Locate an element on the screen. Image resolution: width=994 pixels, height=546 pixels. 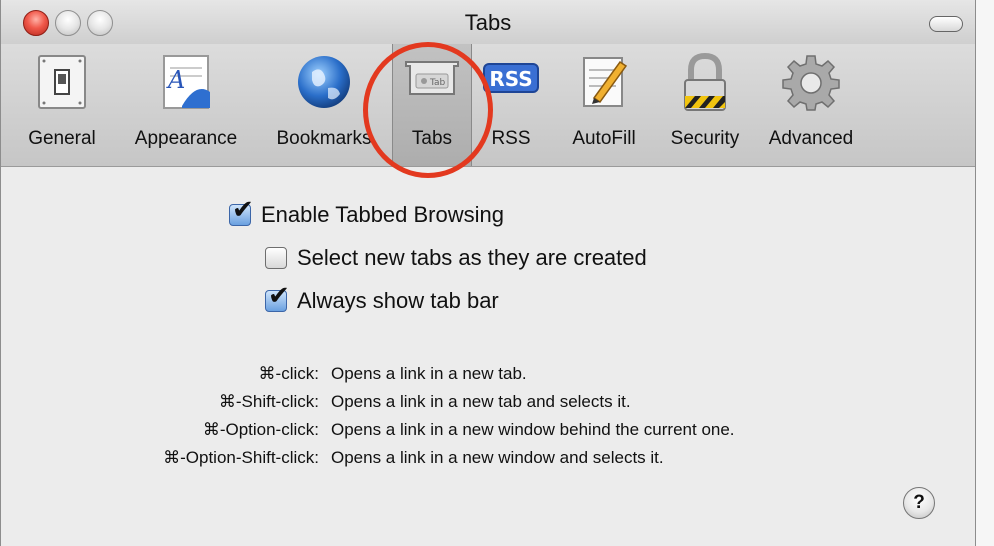
tab-general-label: General is located at coordinates (62, 138).